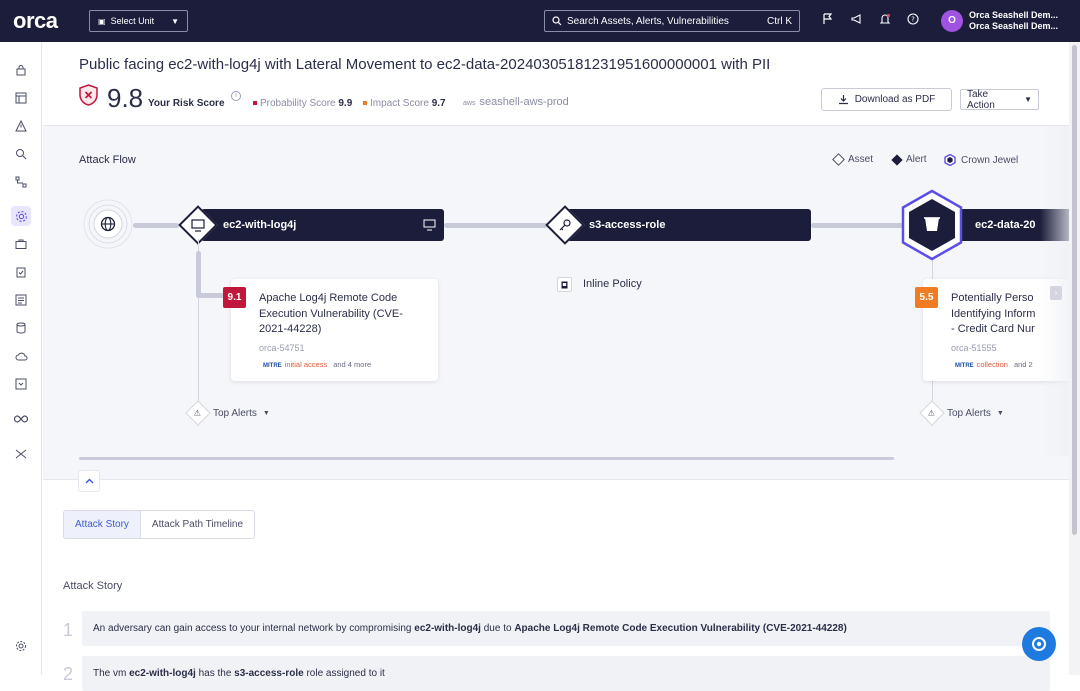 The height and width of the screenshot is (691, 1080). What do you see at coordinates (21, 454) in the screenshot?
I see `shuffle-icon` at bounding box center [21, 454].